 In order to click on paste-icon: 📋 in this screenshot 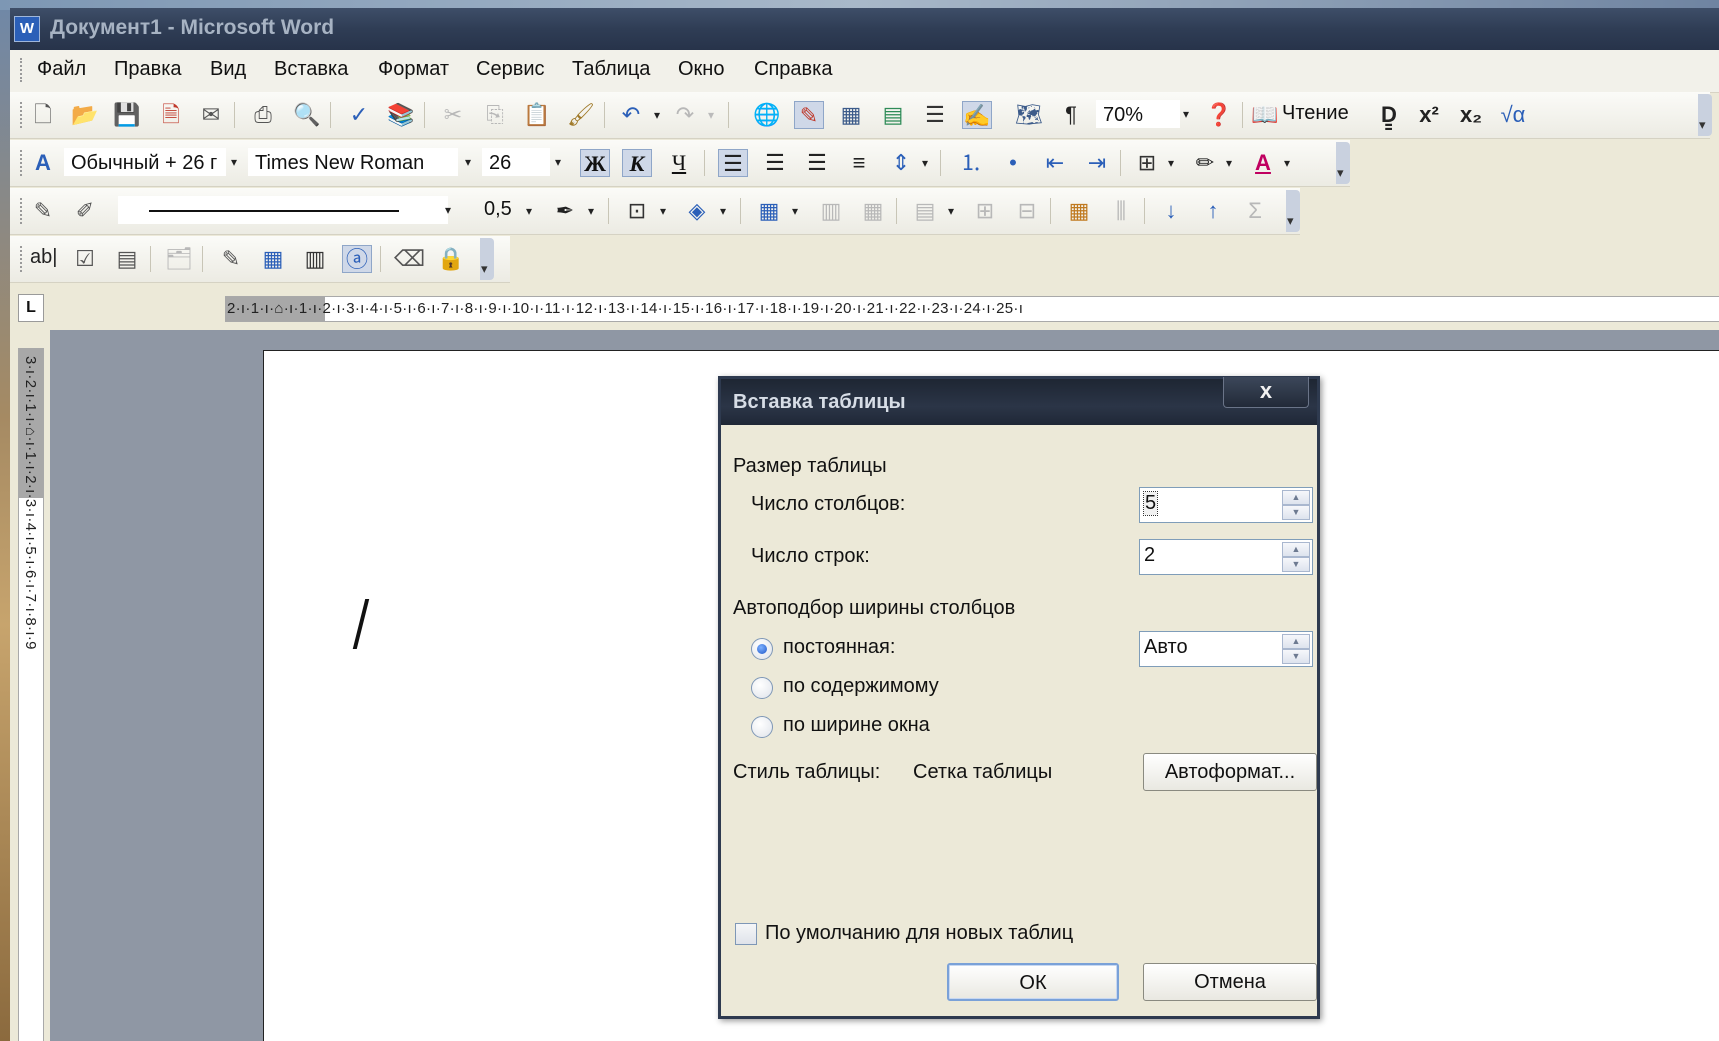, I will do `click(537, 115)`.